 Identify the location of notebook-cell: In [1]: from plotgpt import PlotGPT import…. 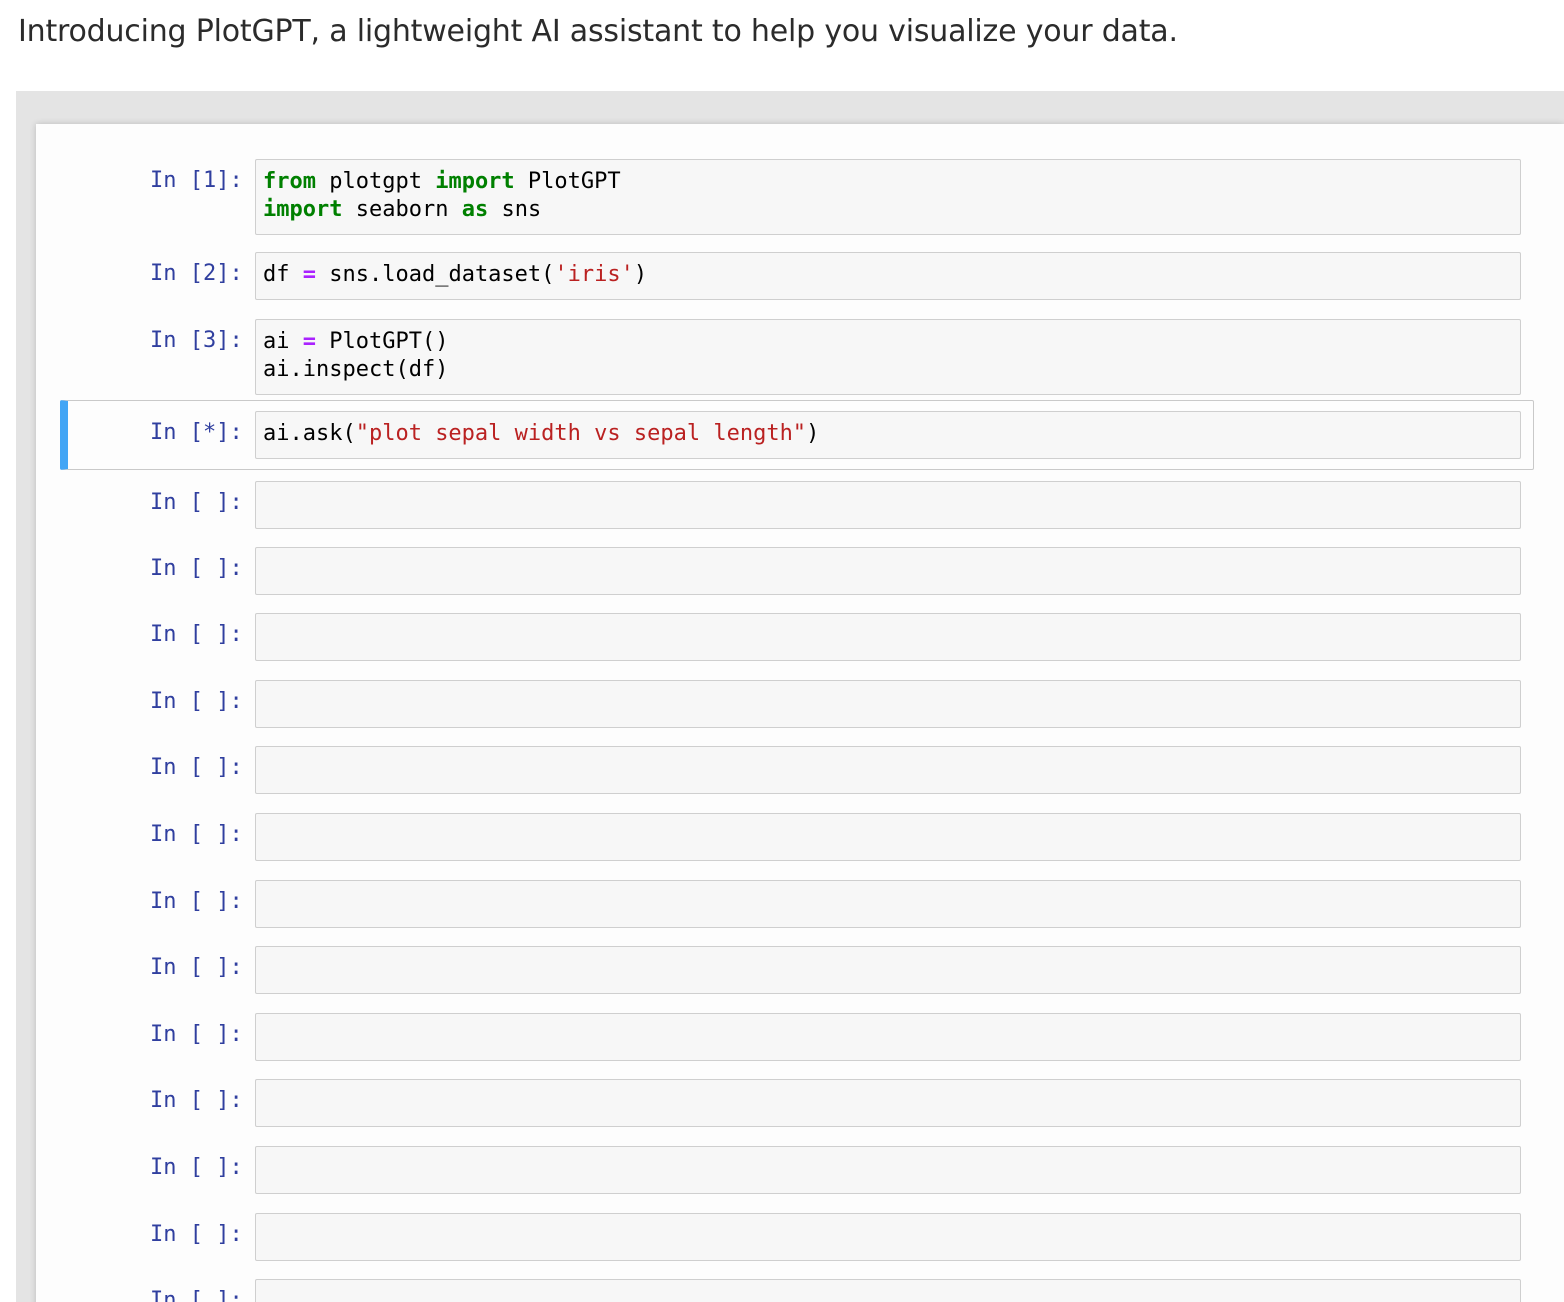
(796, 197).